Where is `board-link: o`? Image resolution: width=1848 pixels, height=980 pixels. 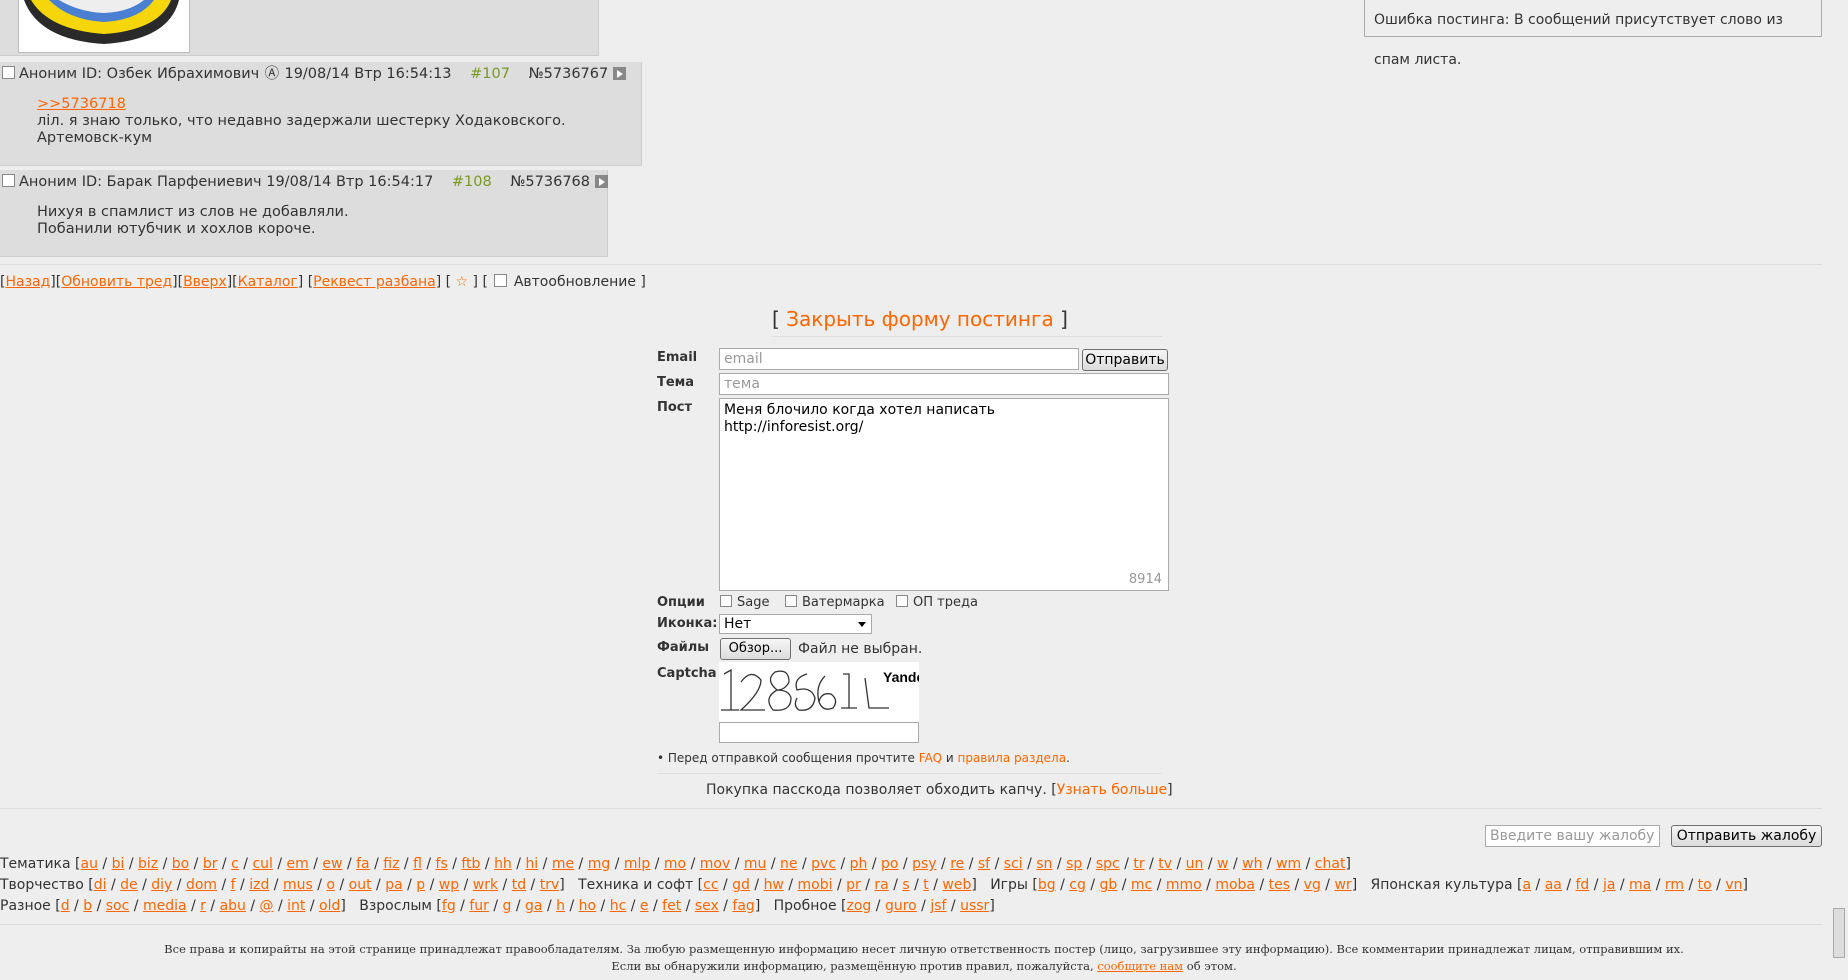 board-link: o is located at coordinates (330, 885).